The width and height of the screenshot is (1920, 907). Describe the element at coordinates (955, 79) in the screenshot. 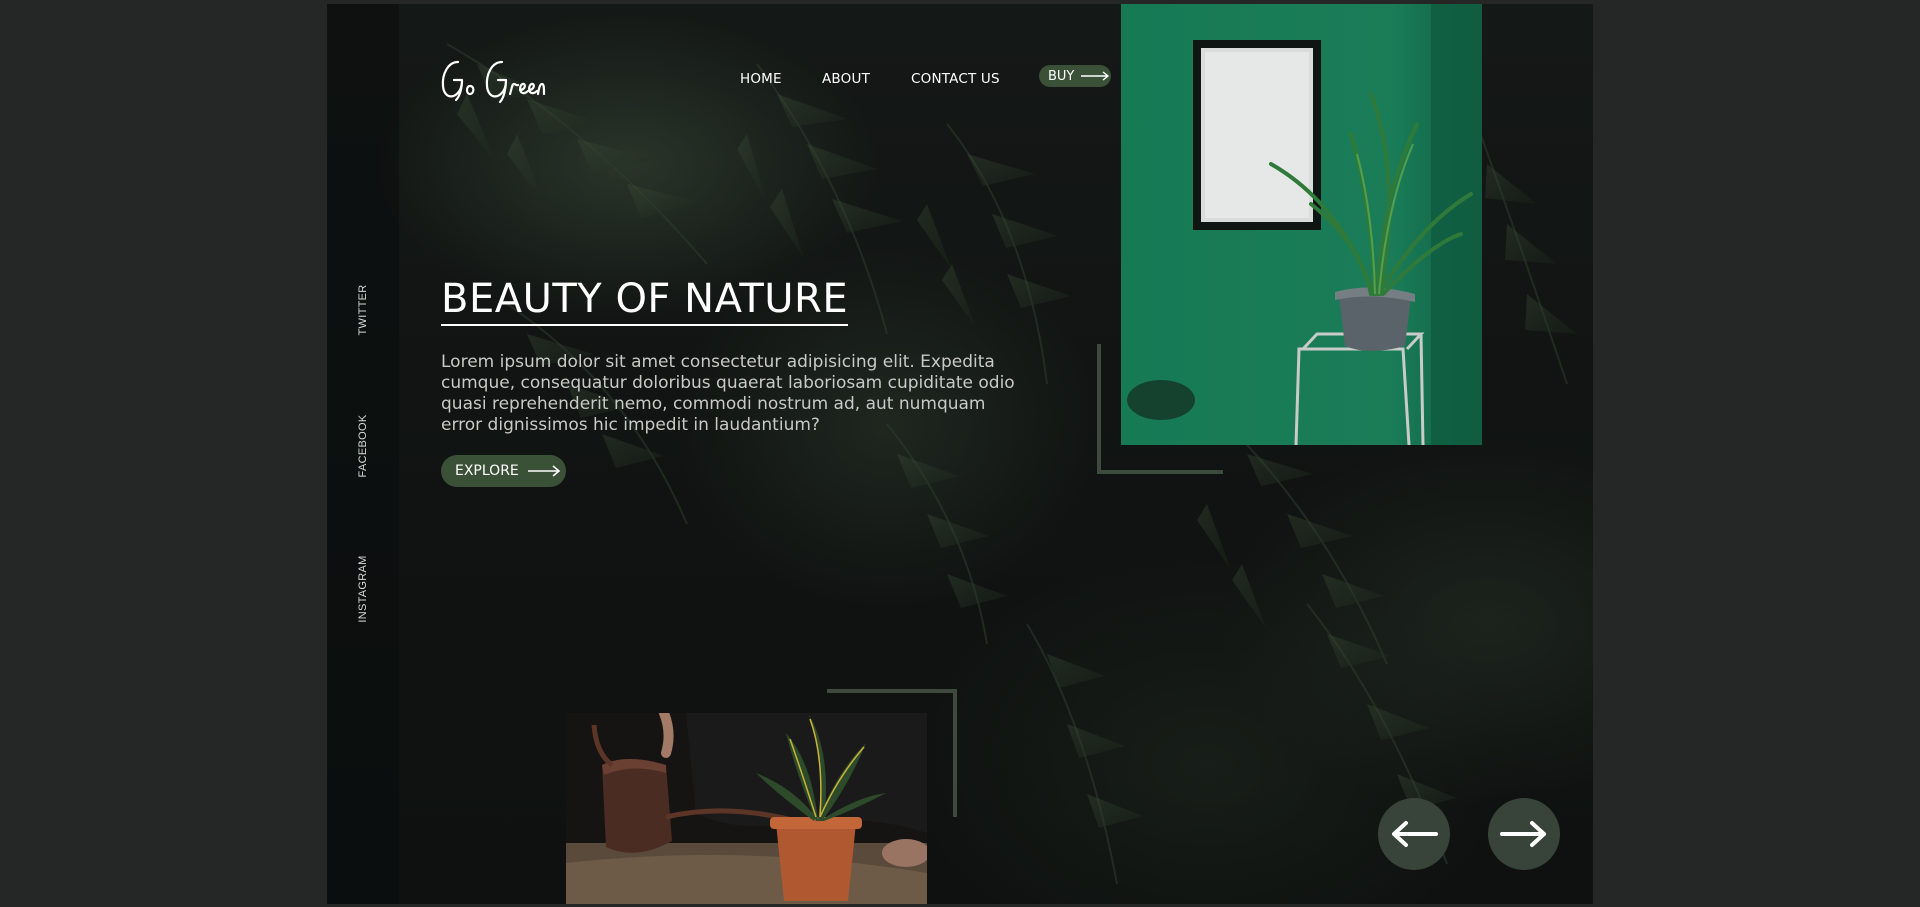

I see `nav-contact-us: CONTACT US` at that location.